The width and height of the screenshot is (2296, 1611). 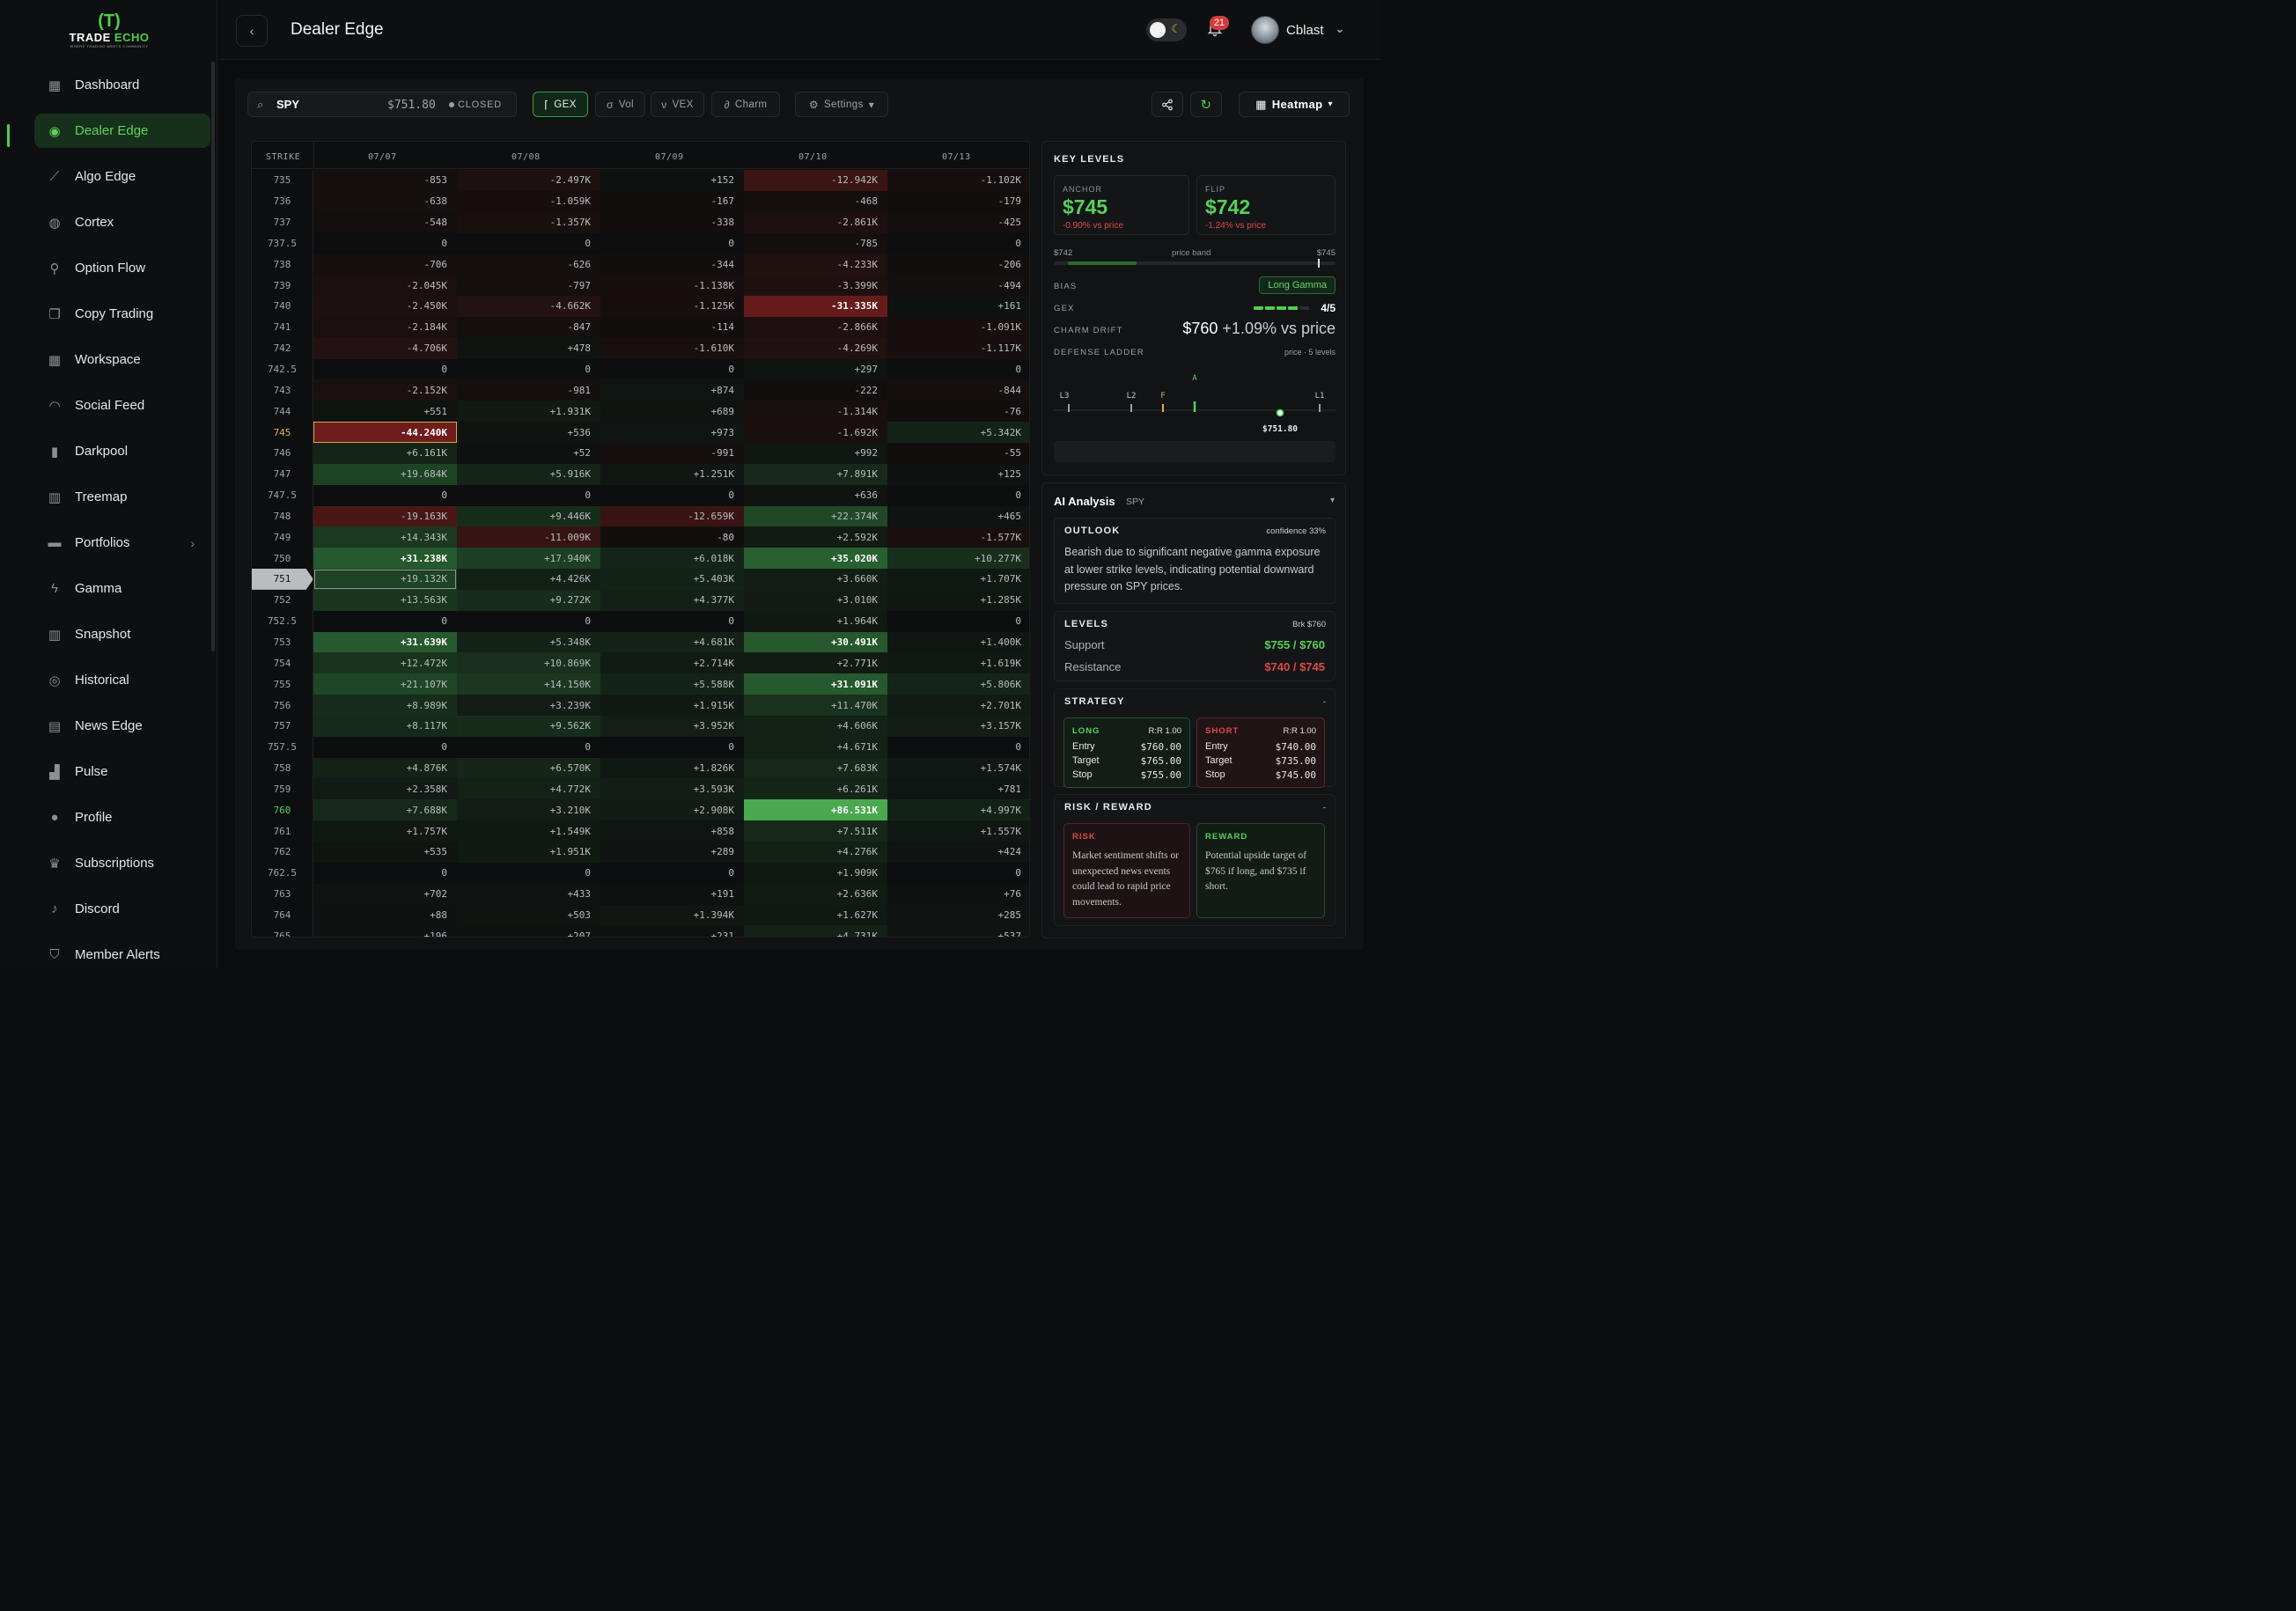 I want to click on heatmap-cell: +1.951K, so click(x=529, y=853).